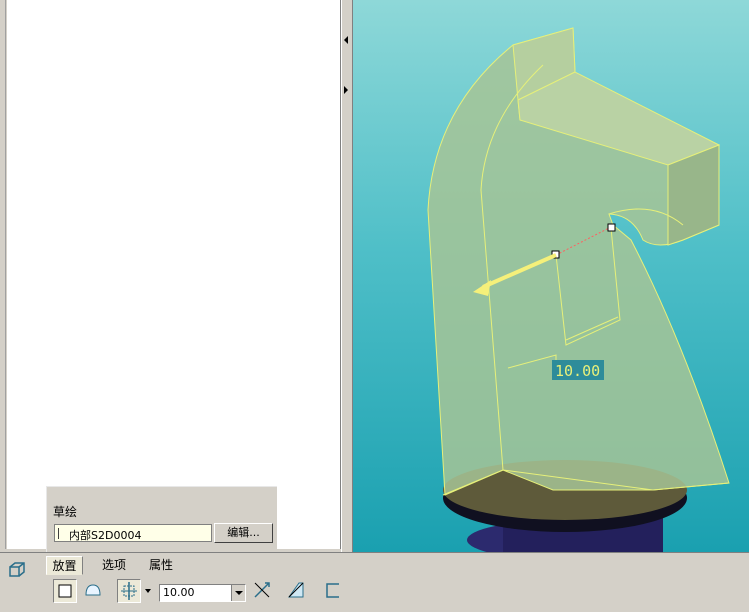 The height and width of the screenshot is (612, 749). I want to click on flip-direction-button, so click(263, 591).